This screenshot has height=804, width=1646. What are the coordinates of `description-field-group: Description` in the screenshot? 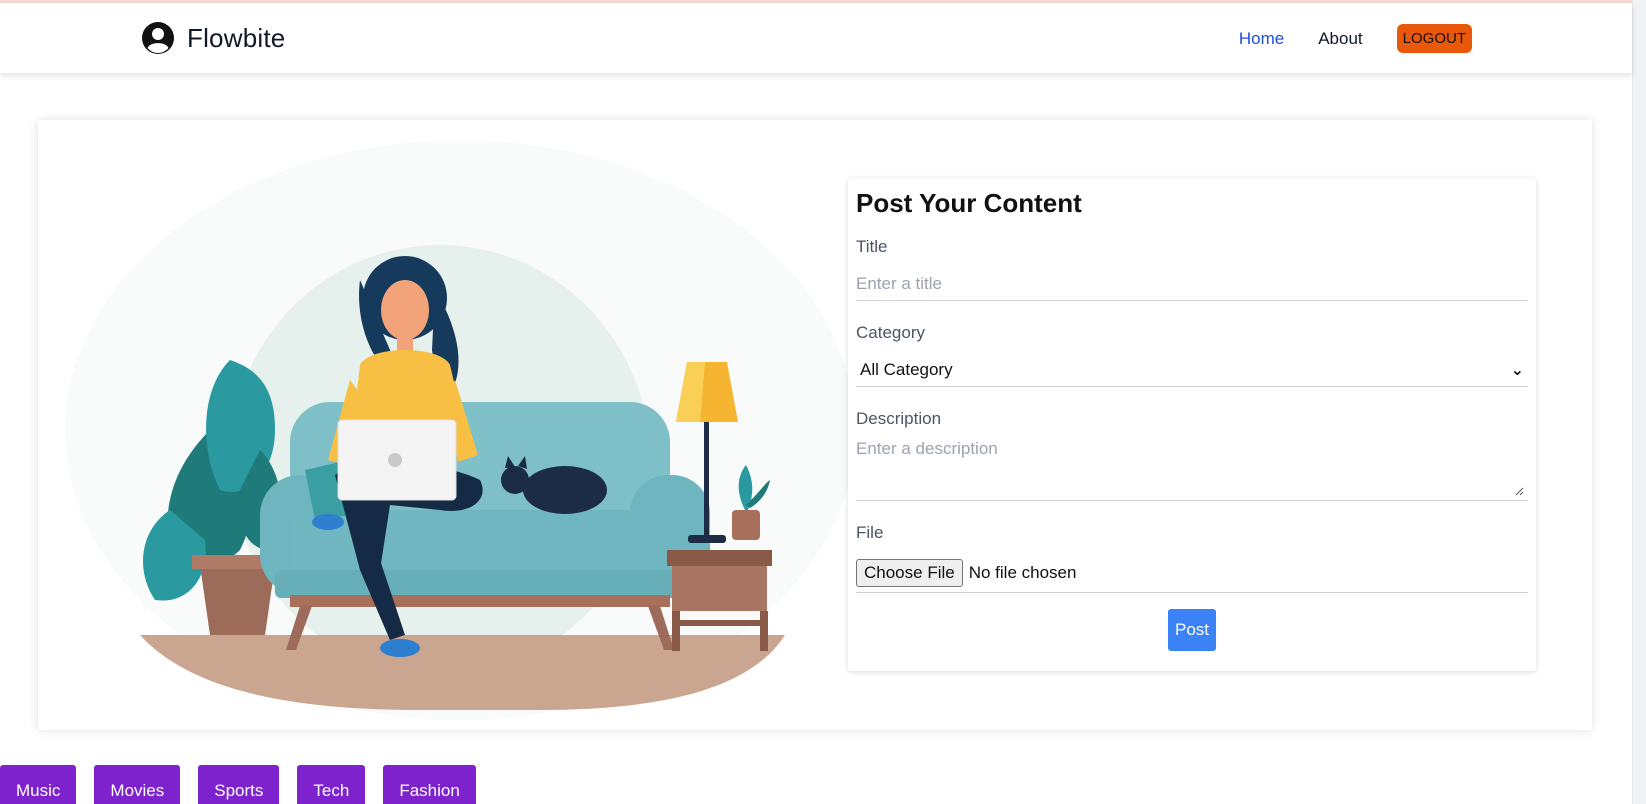 It's located at (1192, 455).